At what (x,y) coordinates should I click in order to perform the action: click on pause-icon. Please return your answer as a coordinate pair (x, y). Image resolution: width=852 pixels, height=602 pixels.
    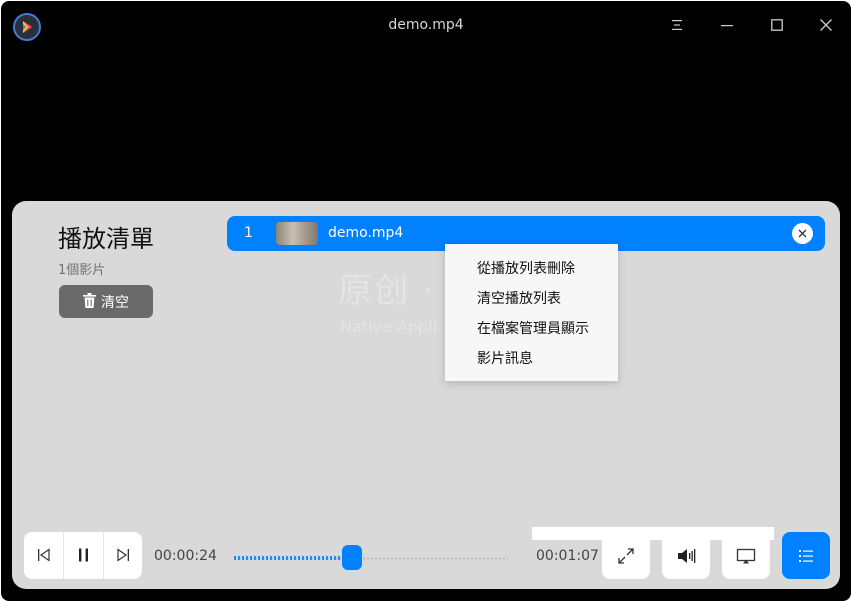
    Looking at the image, I should click on (83, 555).